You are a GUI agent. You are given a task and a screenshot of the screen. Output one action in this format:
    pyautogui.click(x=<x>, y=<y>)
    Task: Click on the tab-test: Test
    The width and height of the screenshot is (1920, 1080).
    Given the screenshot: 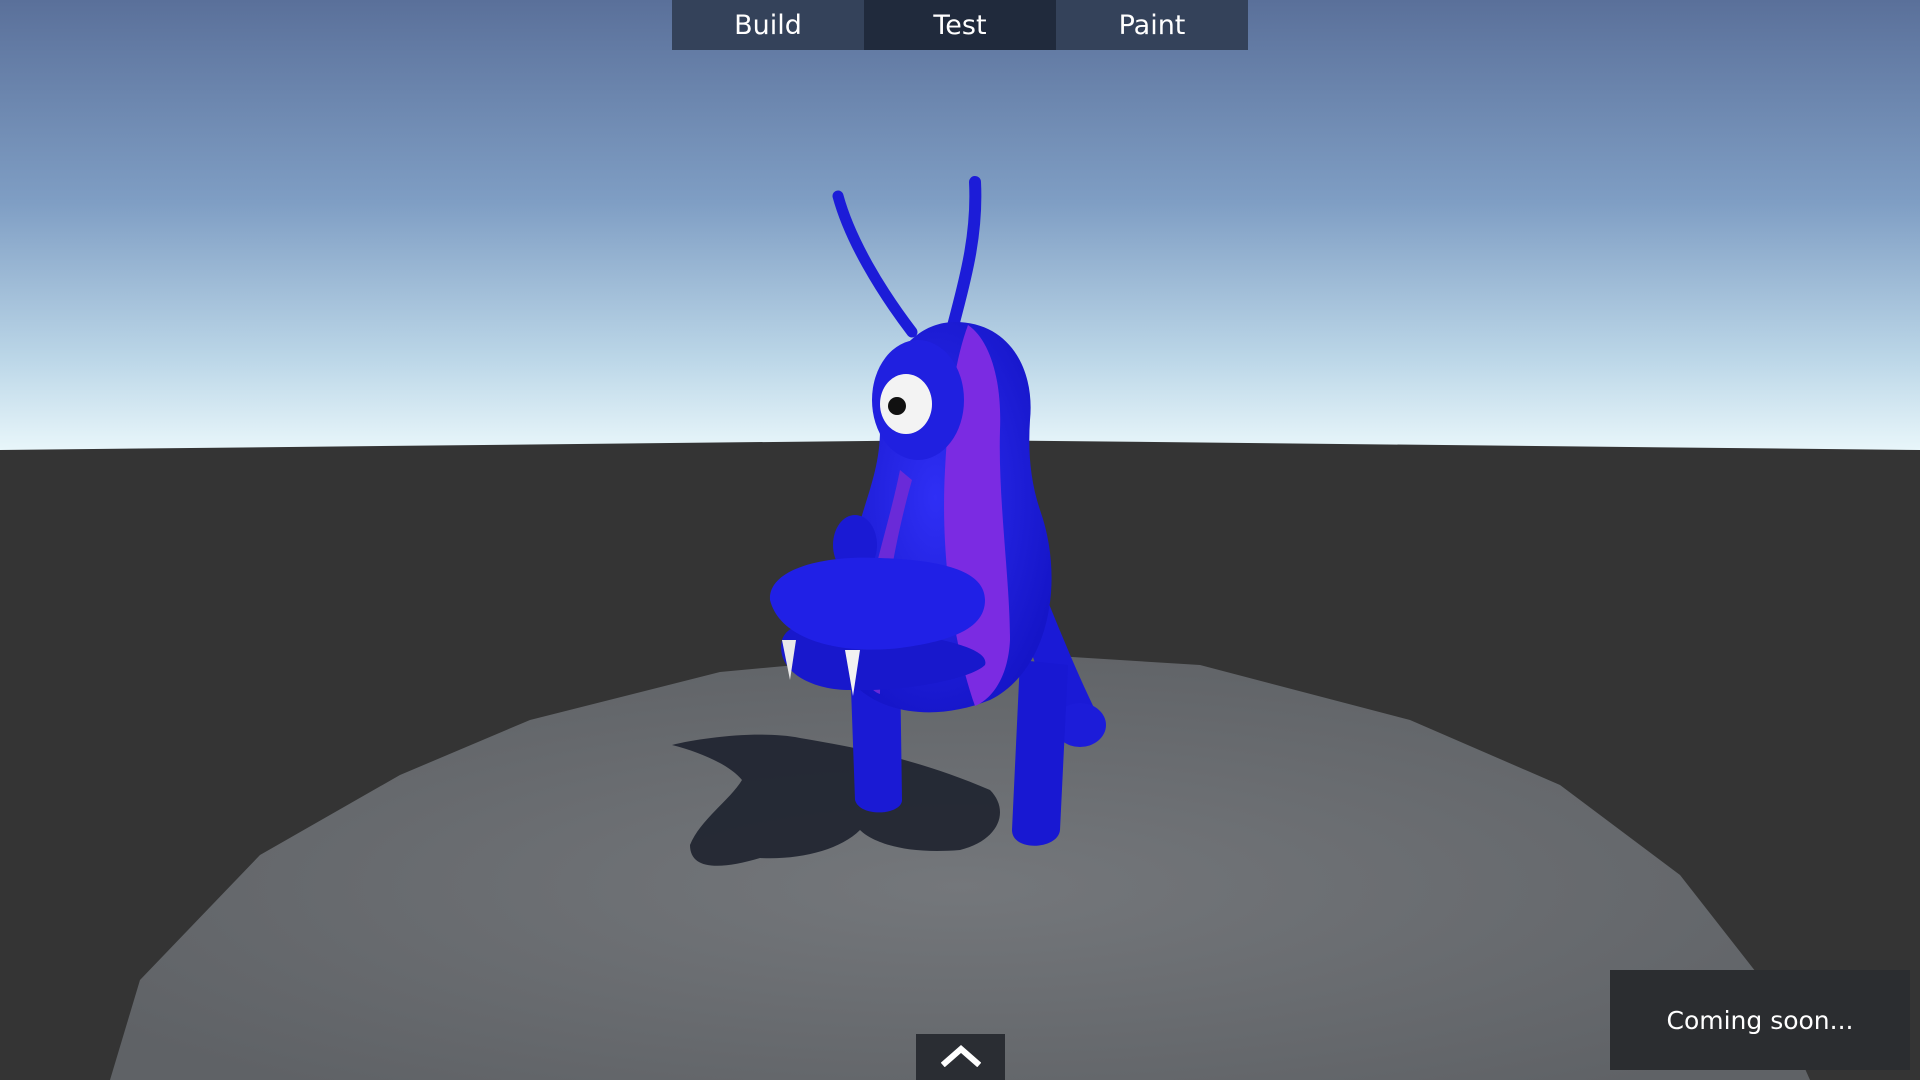 What is the action you would take?
    pyautogui.click(x=960, y=25)
    